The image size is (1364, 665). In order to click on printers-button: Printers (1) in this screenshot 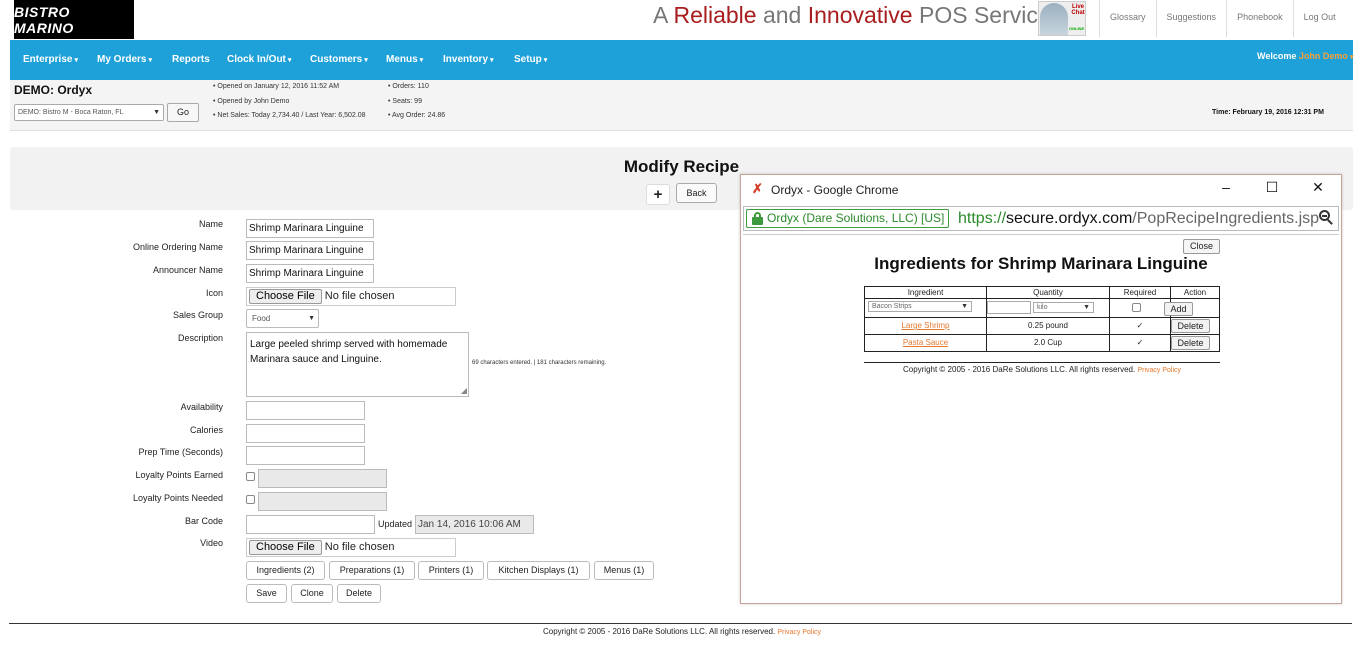, I will do `click(451, 570)`.